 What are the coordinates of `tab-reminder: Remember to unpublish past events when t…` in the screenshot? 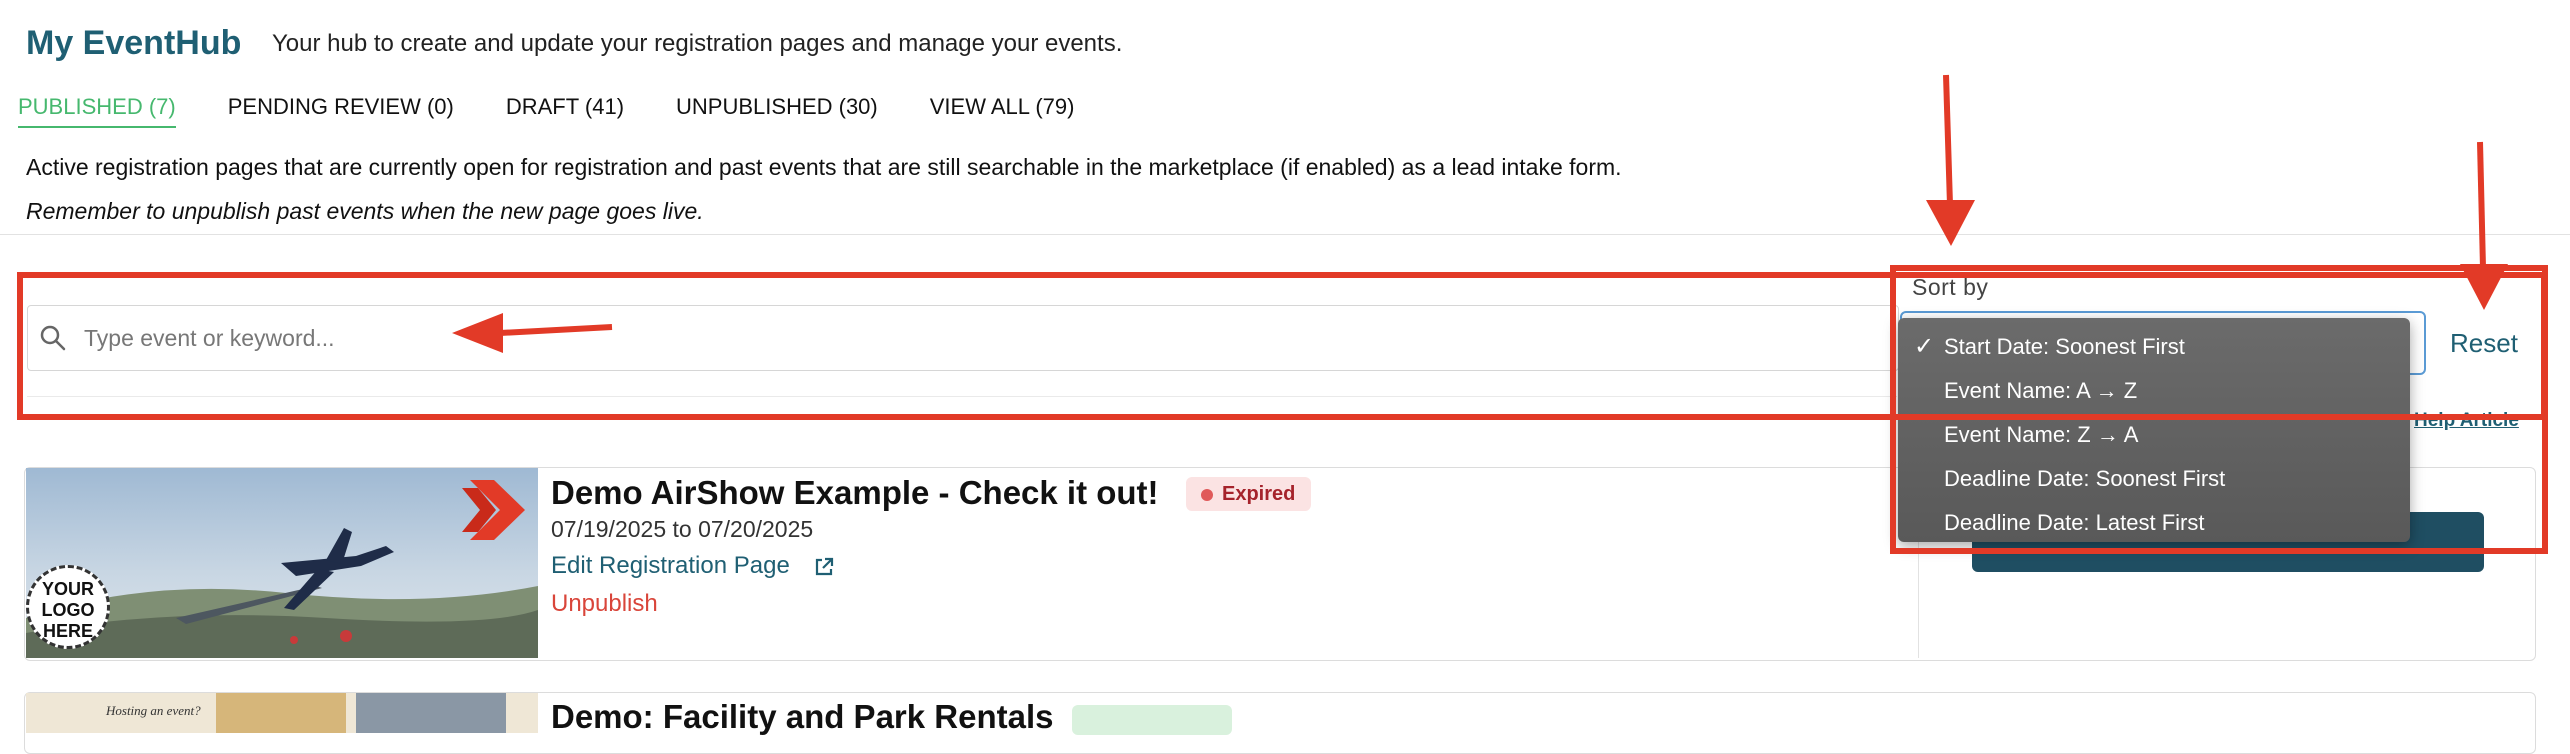 It's located at (365, 211).